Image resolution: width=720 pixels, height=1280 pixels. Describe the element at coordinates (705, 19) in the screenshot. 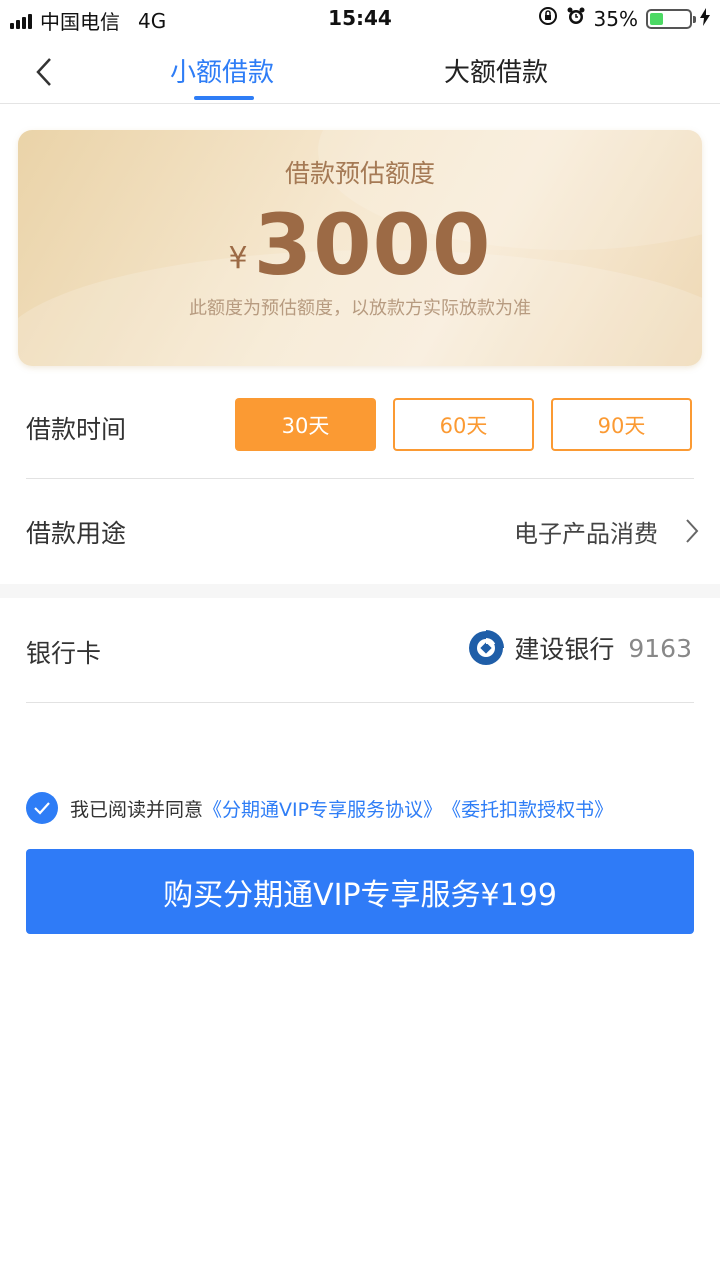

I see `charging-icon` at that location.